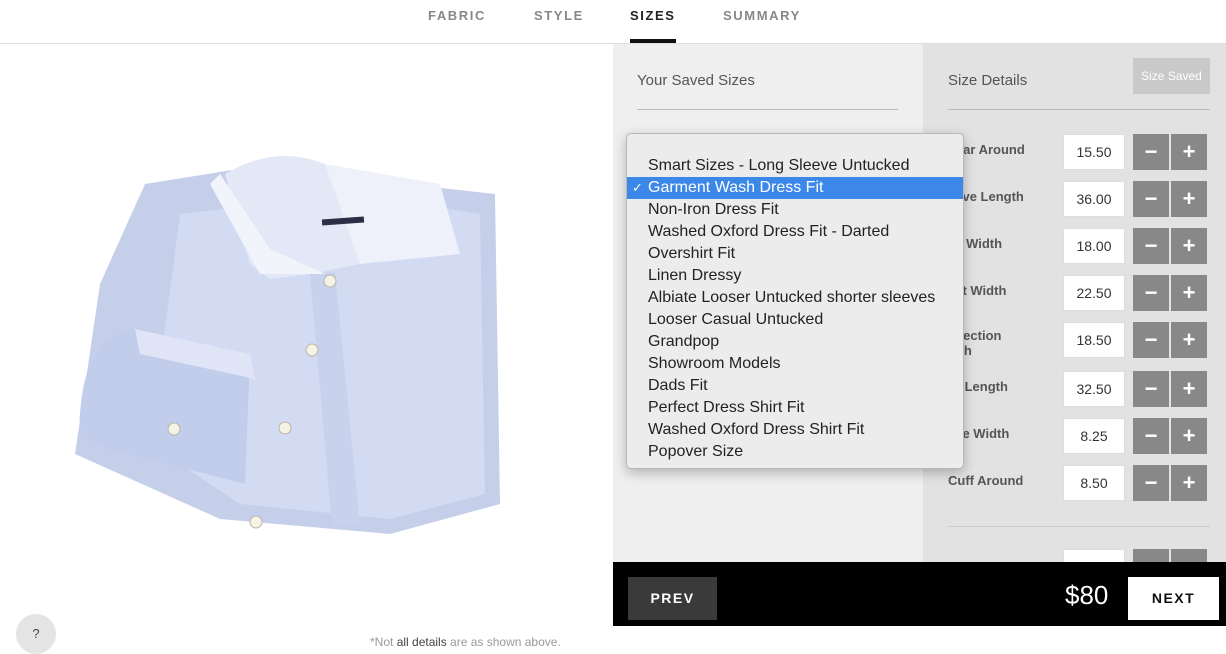  I want to click on tab-style: STYLE, so click(559, 15).